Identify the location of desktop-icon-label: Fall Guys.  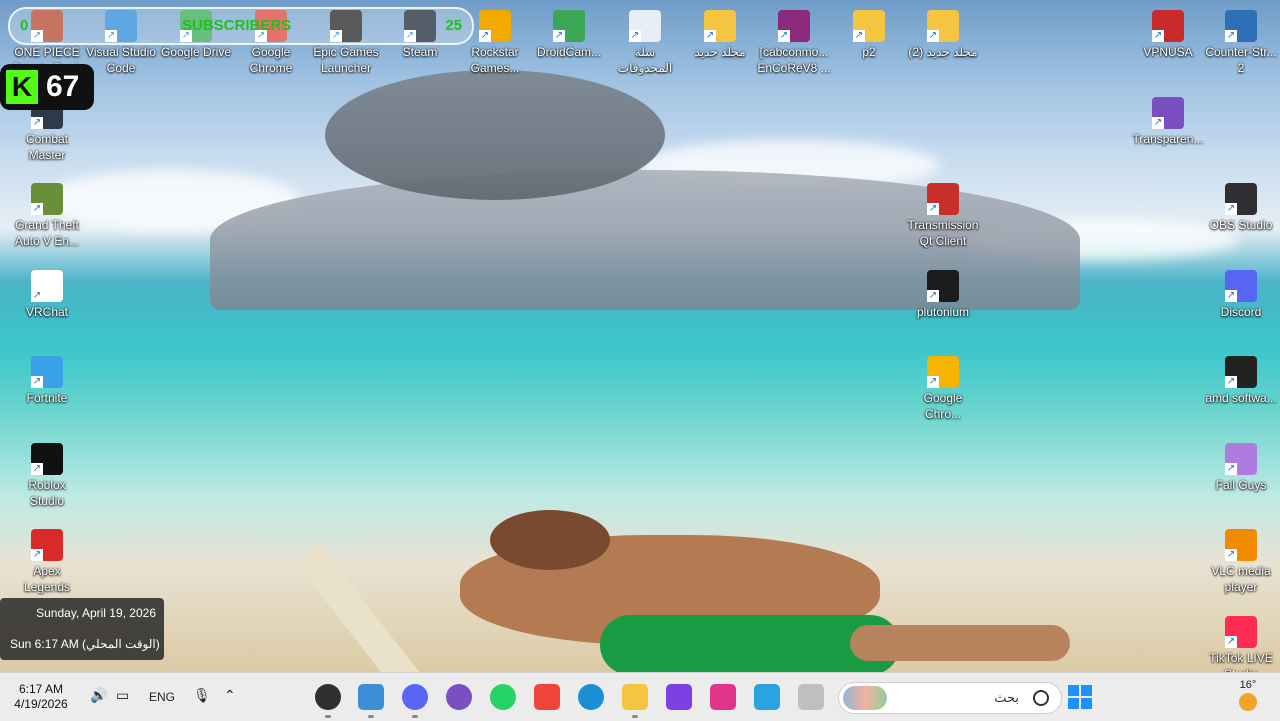
(1241, 485).